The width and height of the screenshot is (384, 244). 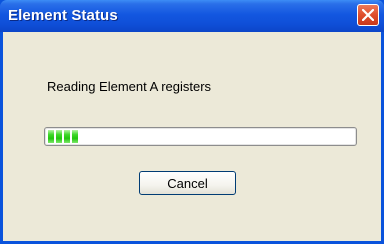 I want to click on close-button, so click(x=368, y=15).